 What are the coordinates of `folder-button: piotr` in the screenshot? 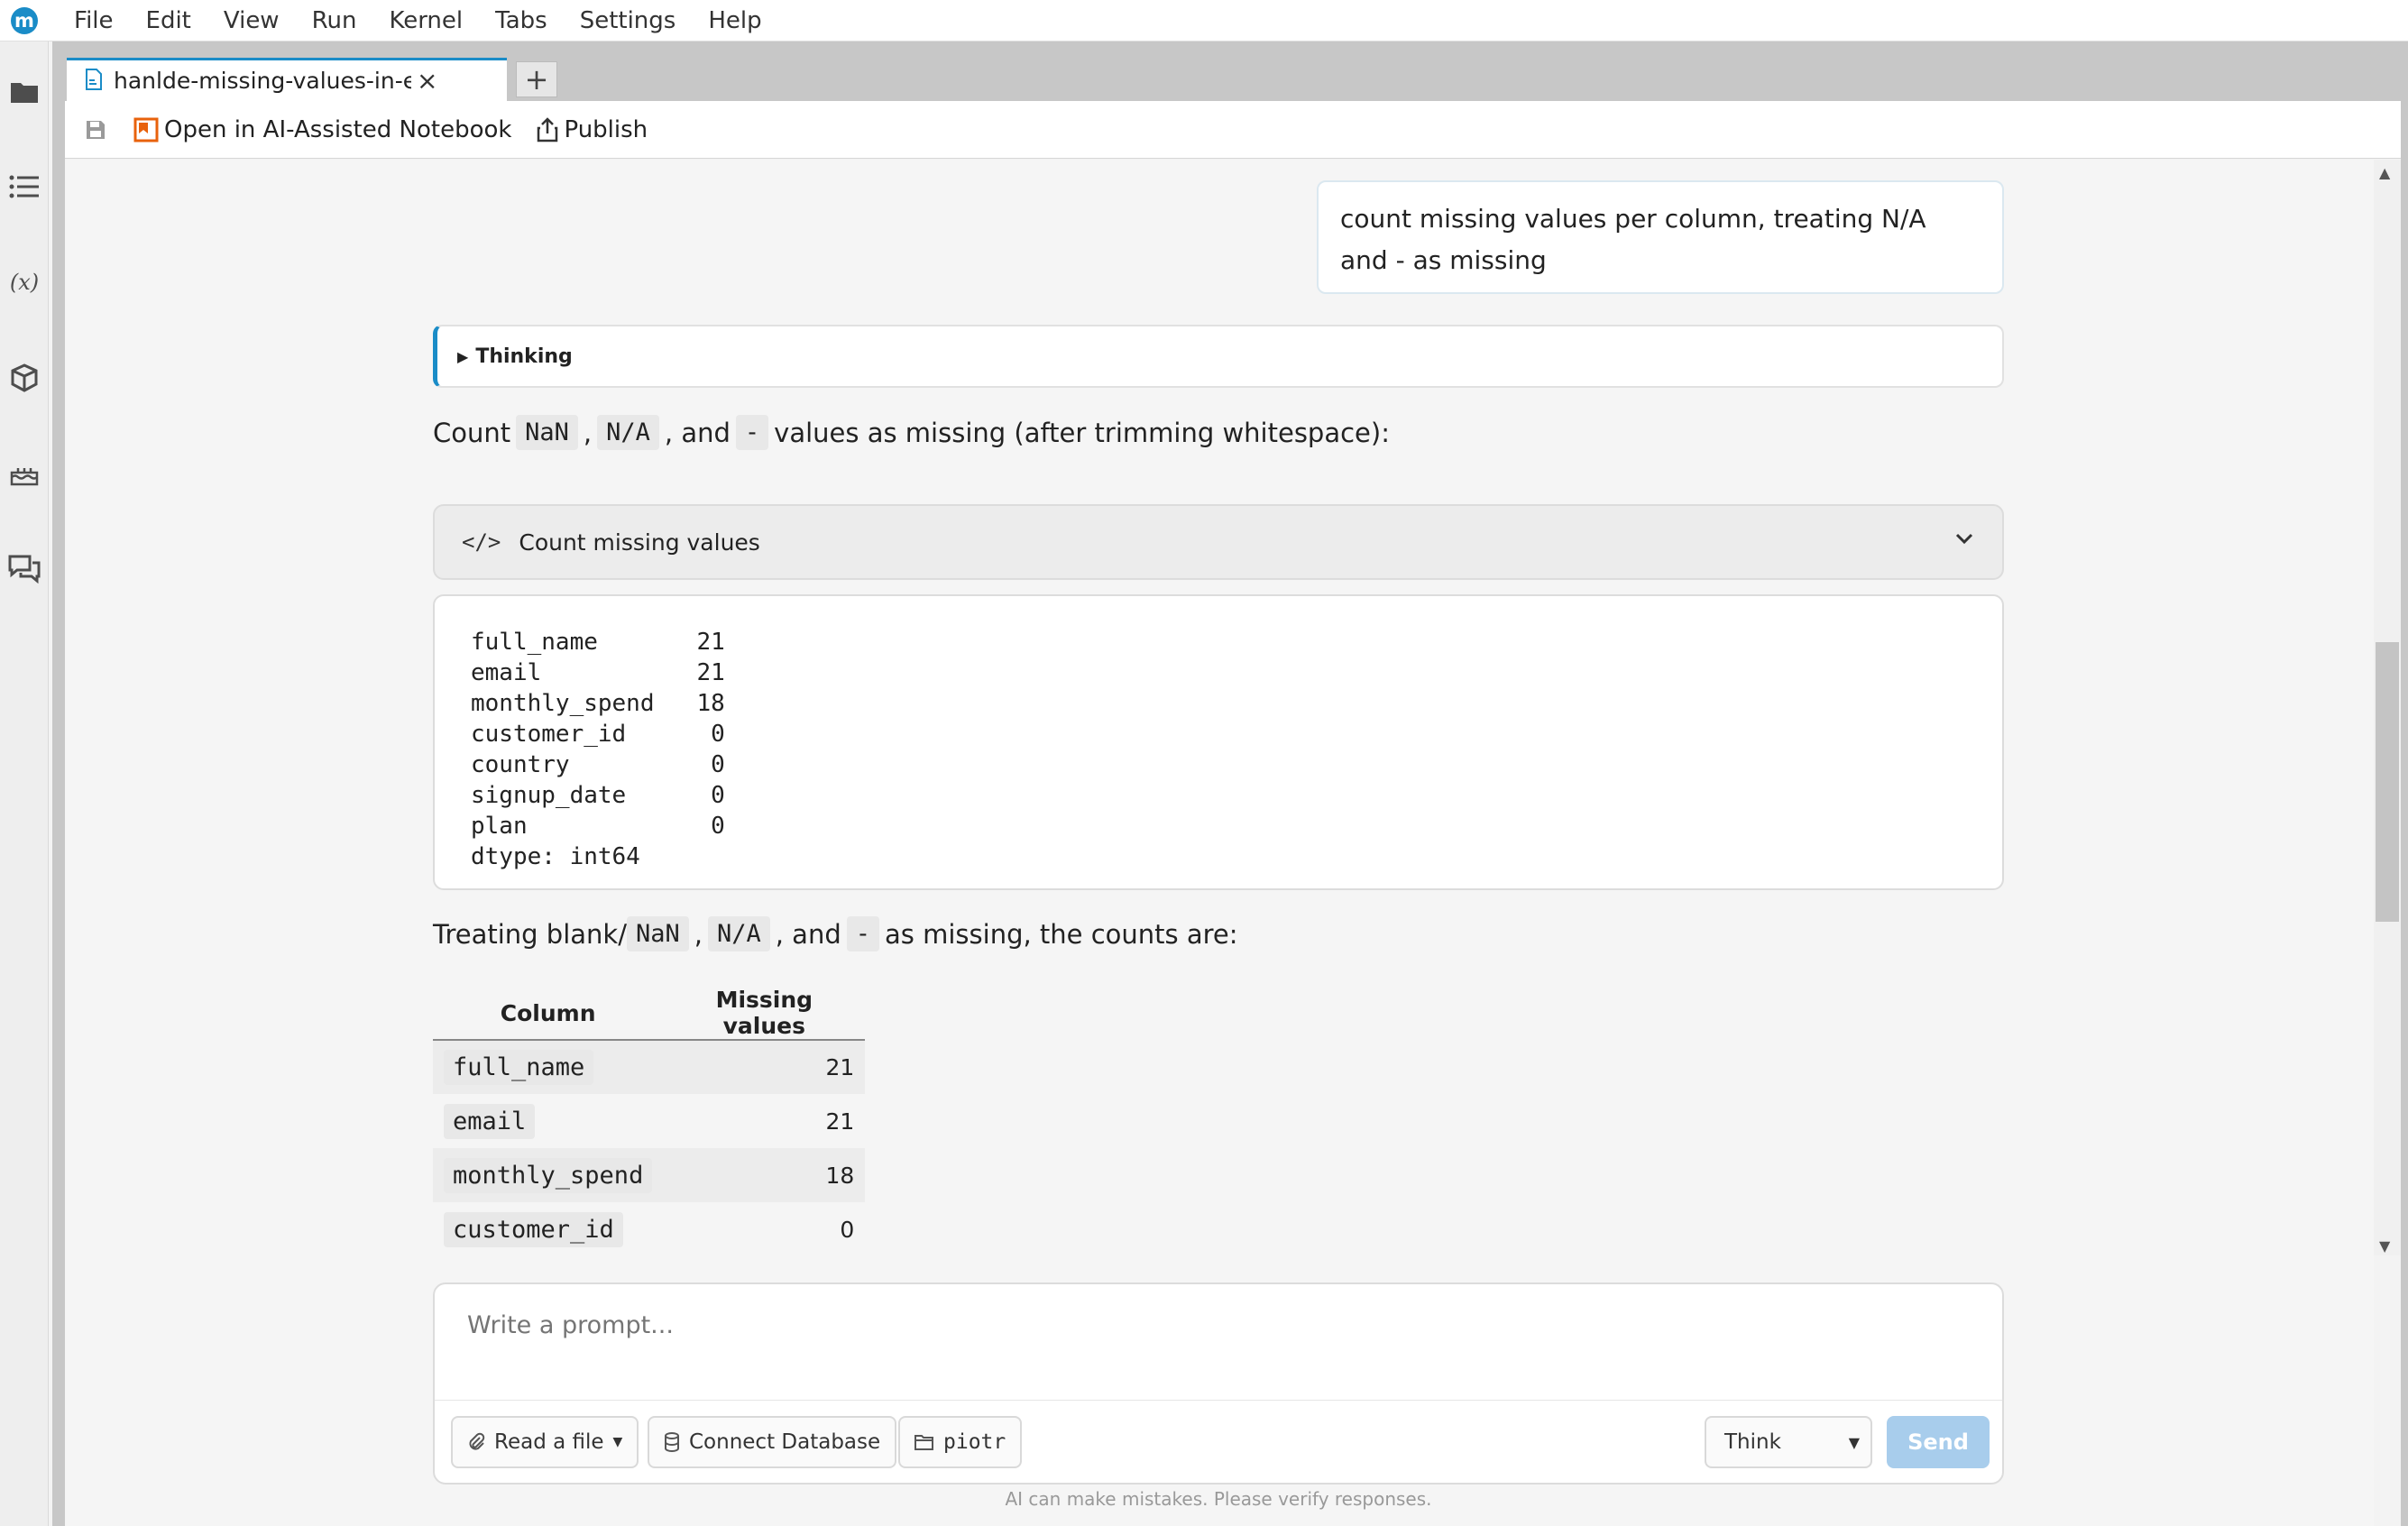 It's located at (960, 1442).